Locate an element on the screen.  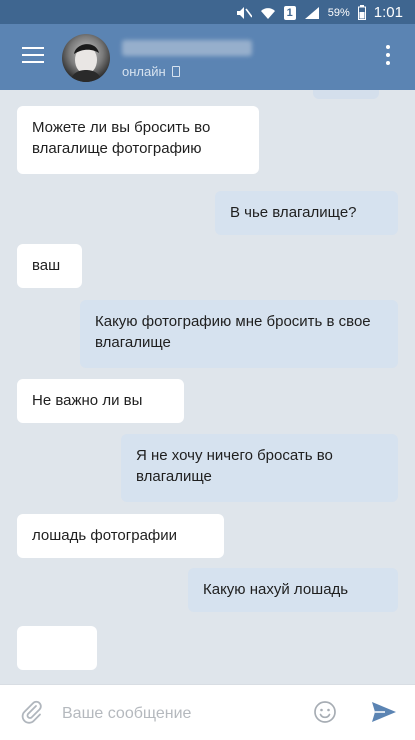
message-outgoing: В чье влагалище? is located at coordinates (306, 213).